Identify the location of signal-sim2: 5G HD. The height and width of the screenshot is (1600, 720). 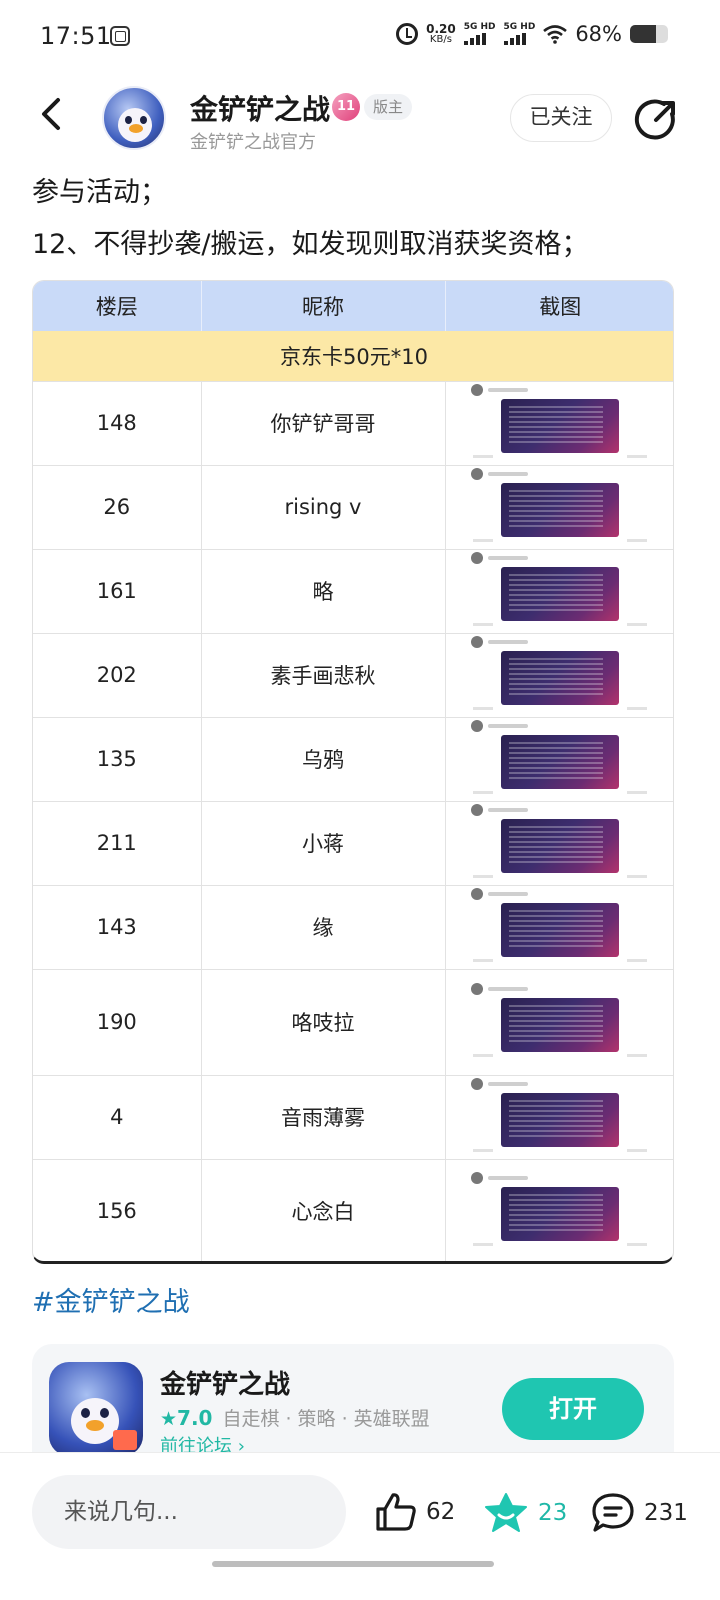
(519, 33).